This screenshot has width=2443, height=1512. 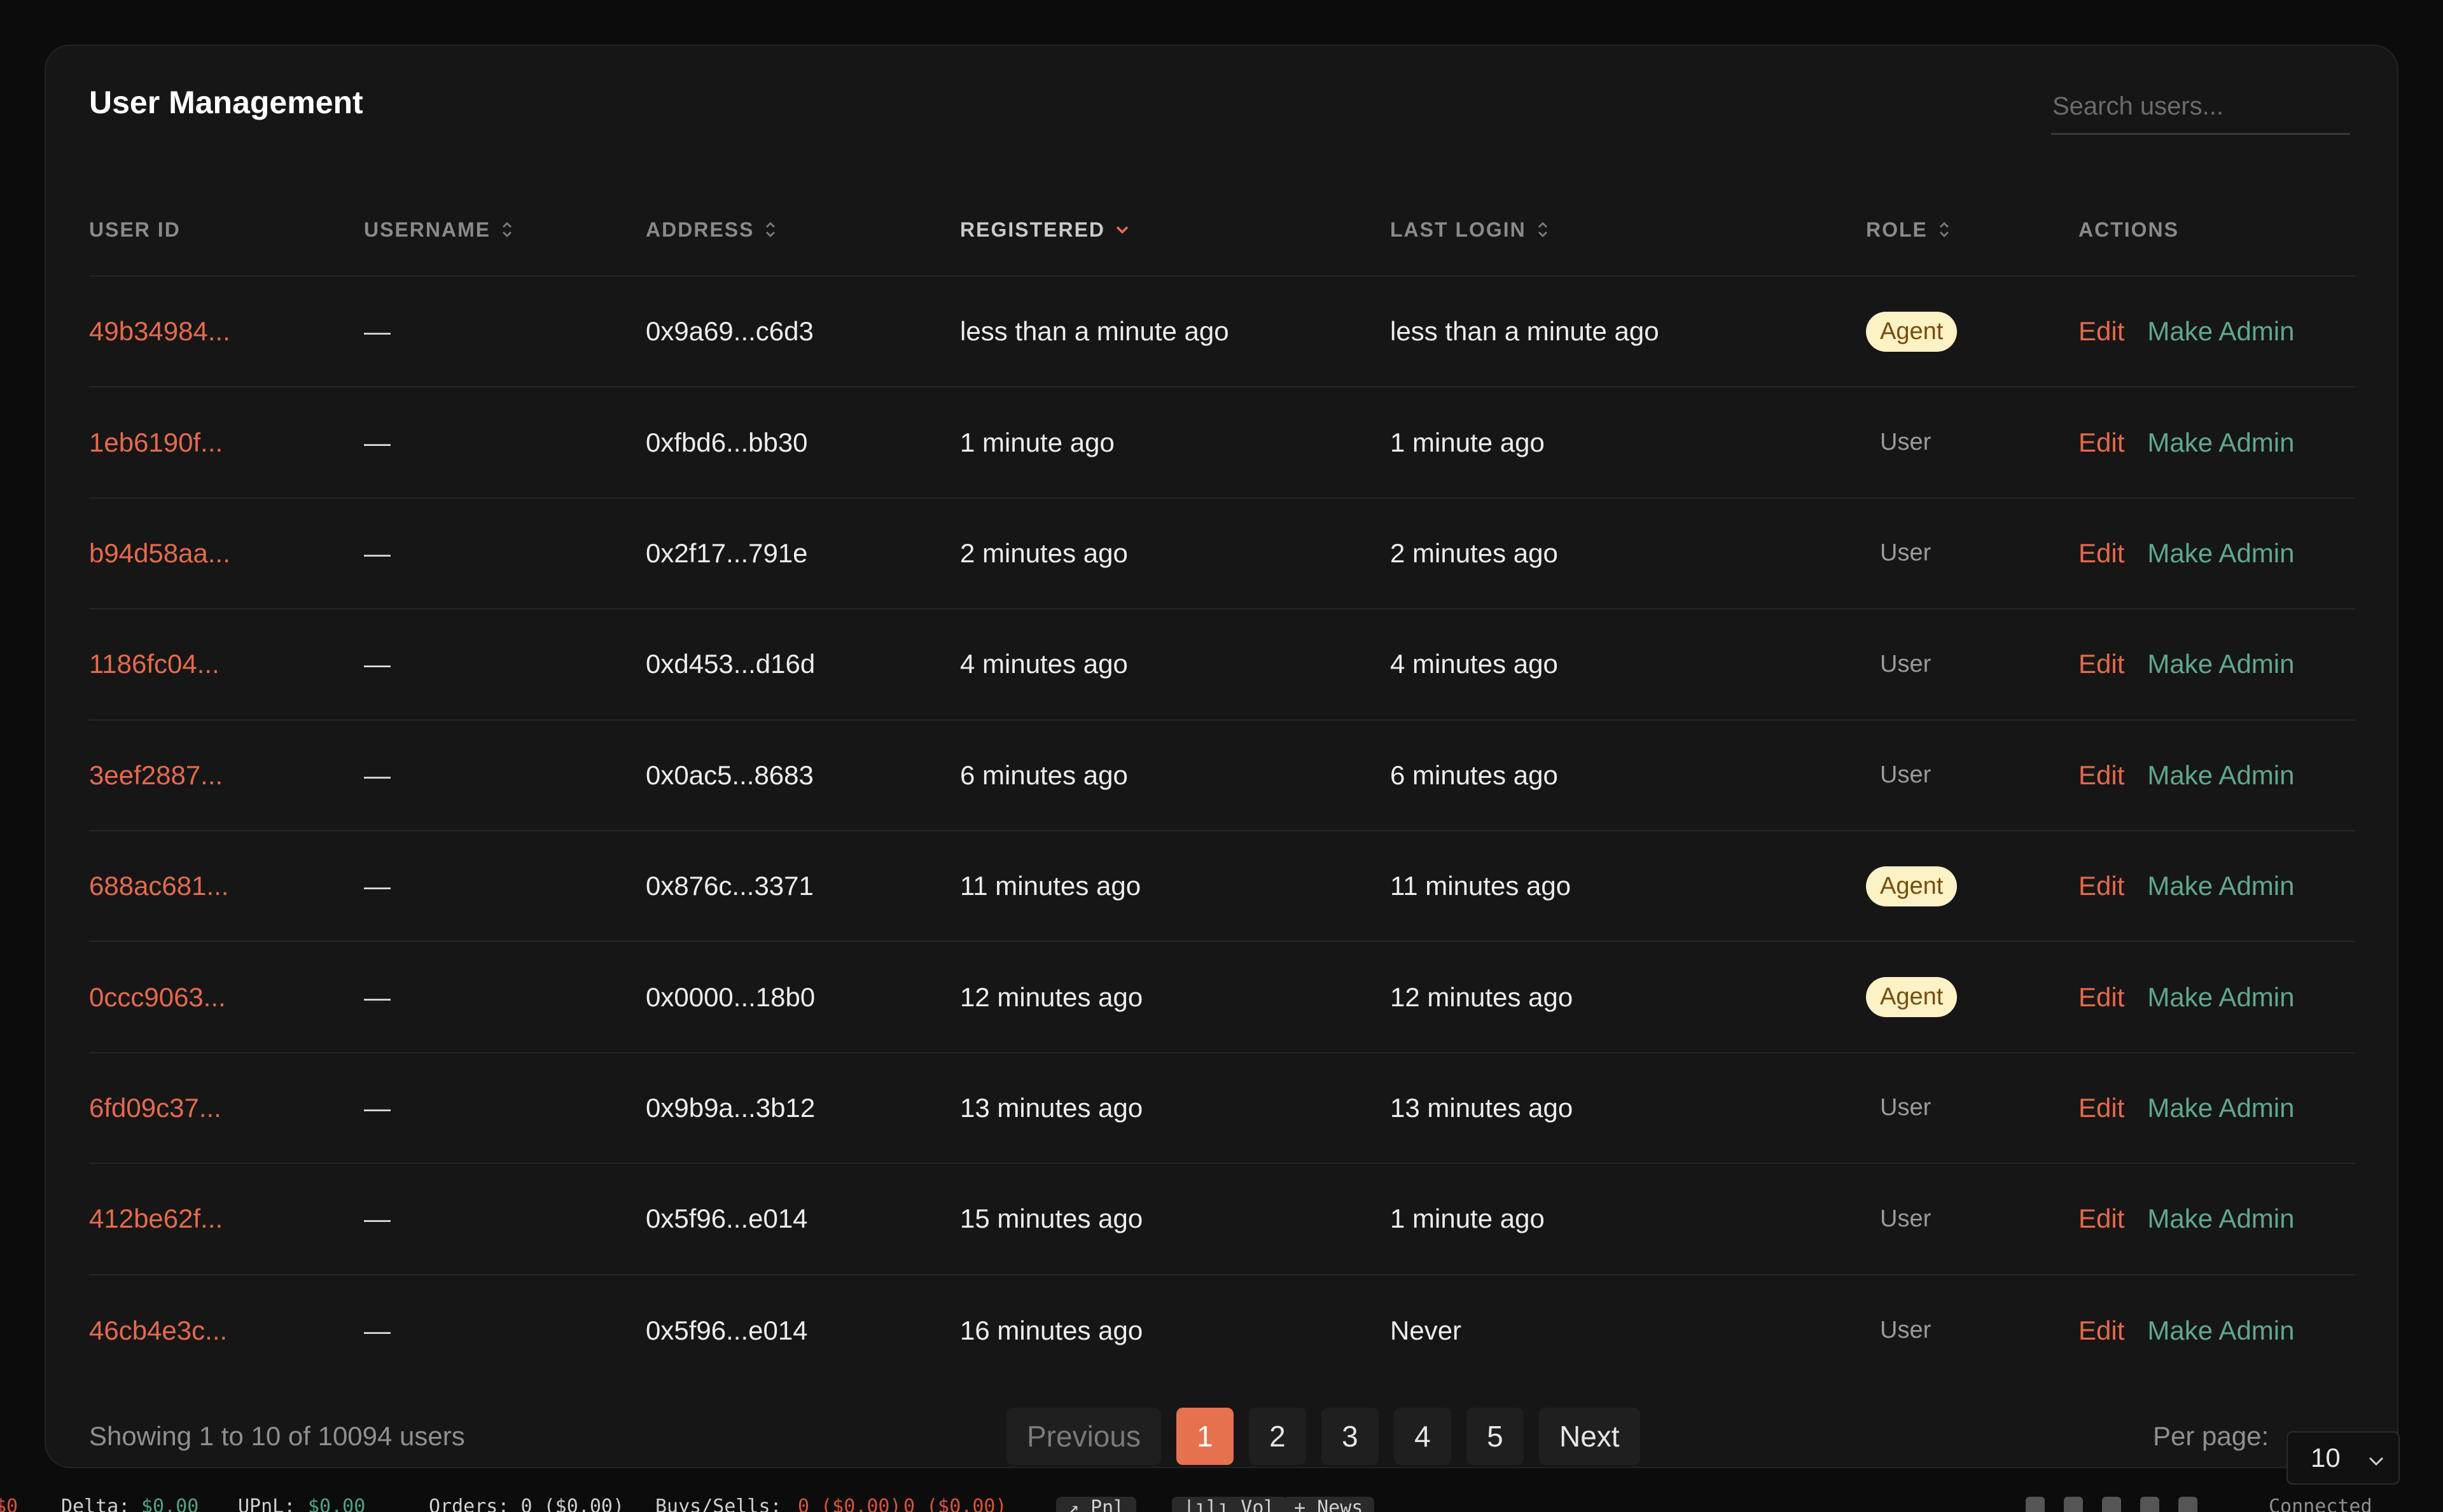 I want to click on telegram-icon, so click(x=2111, y=1504).